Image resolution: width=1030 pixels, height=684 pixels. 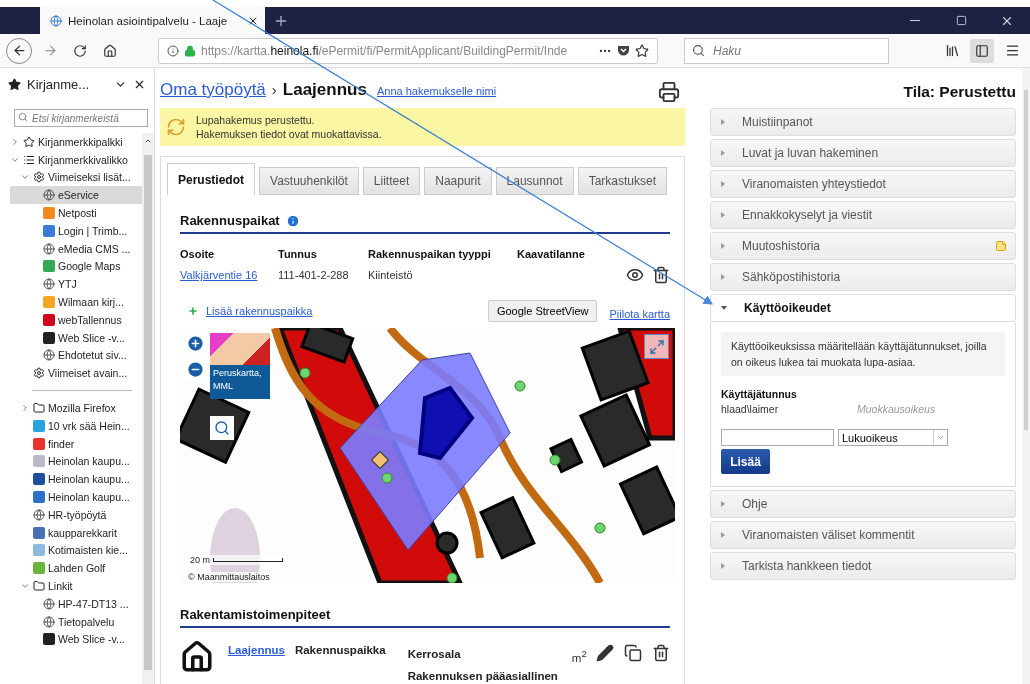 What do you see at coordinates (635, 275) in the screenshot?
I see `view-button` at bounding box center [635, 275].